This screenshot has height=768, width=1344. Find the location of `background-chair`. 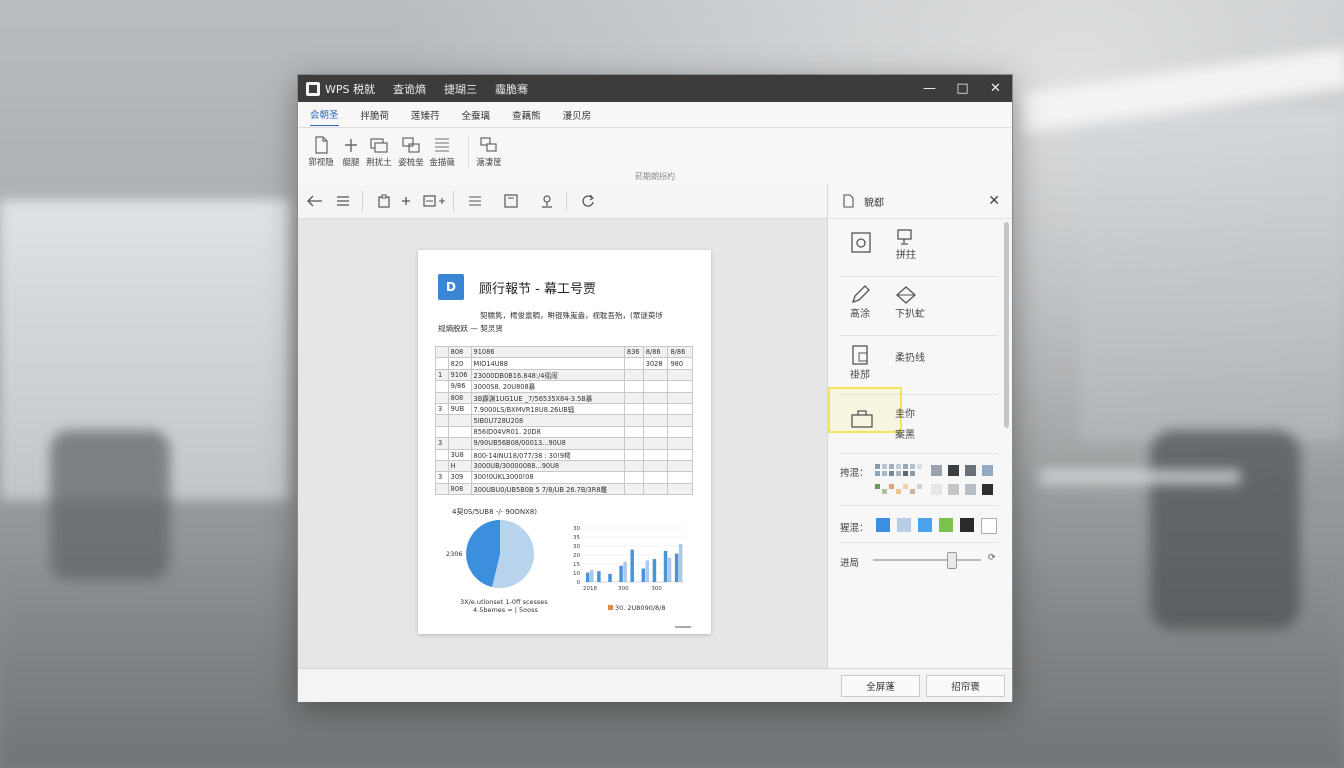

background-chair is located at coordinates (1225, 530).